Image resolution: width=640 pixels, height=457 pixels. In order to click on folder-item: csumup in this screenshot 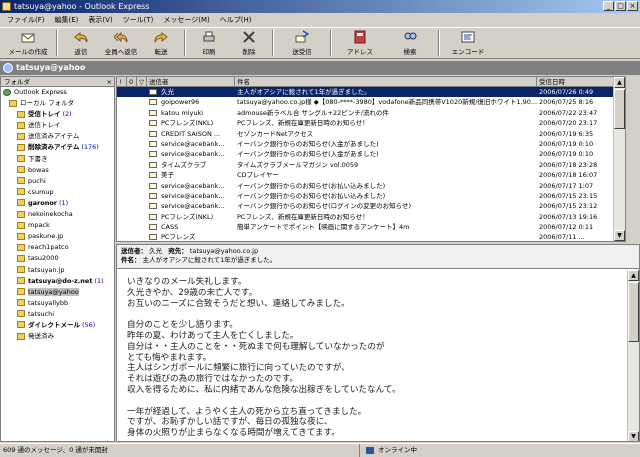, I will do `click(57, 192)`.